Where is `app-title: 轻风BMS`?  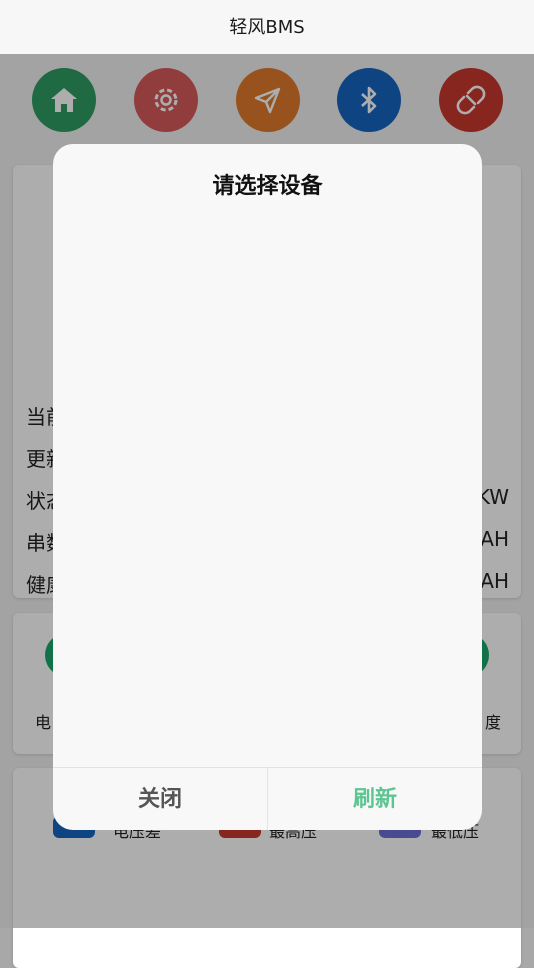 app-title: 轻风BMS is located at coordinates (267, 27).